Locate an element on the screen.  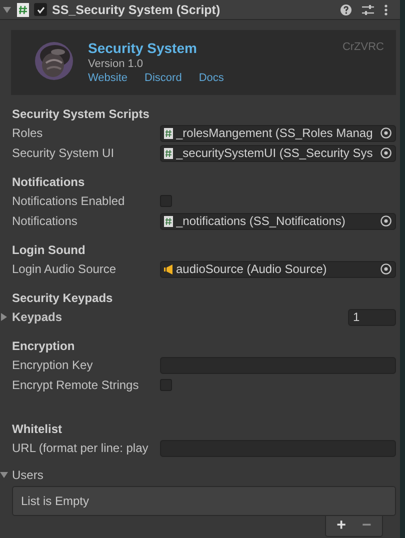
field-label: Encrypt Remote Strings is located at coordinates (76, 385).